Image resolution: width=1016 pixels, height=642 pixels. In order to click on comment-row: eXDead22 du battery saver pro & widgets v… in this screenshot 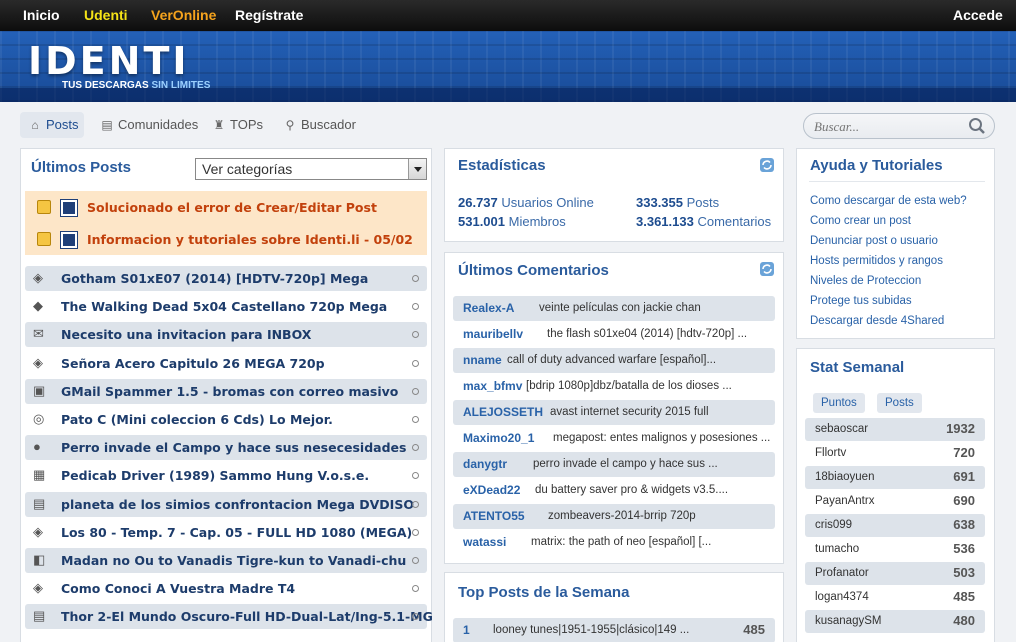, I will do `click(614, 490)`.